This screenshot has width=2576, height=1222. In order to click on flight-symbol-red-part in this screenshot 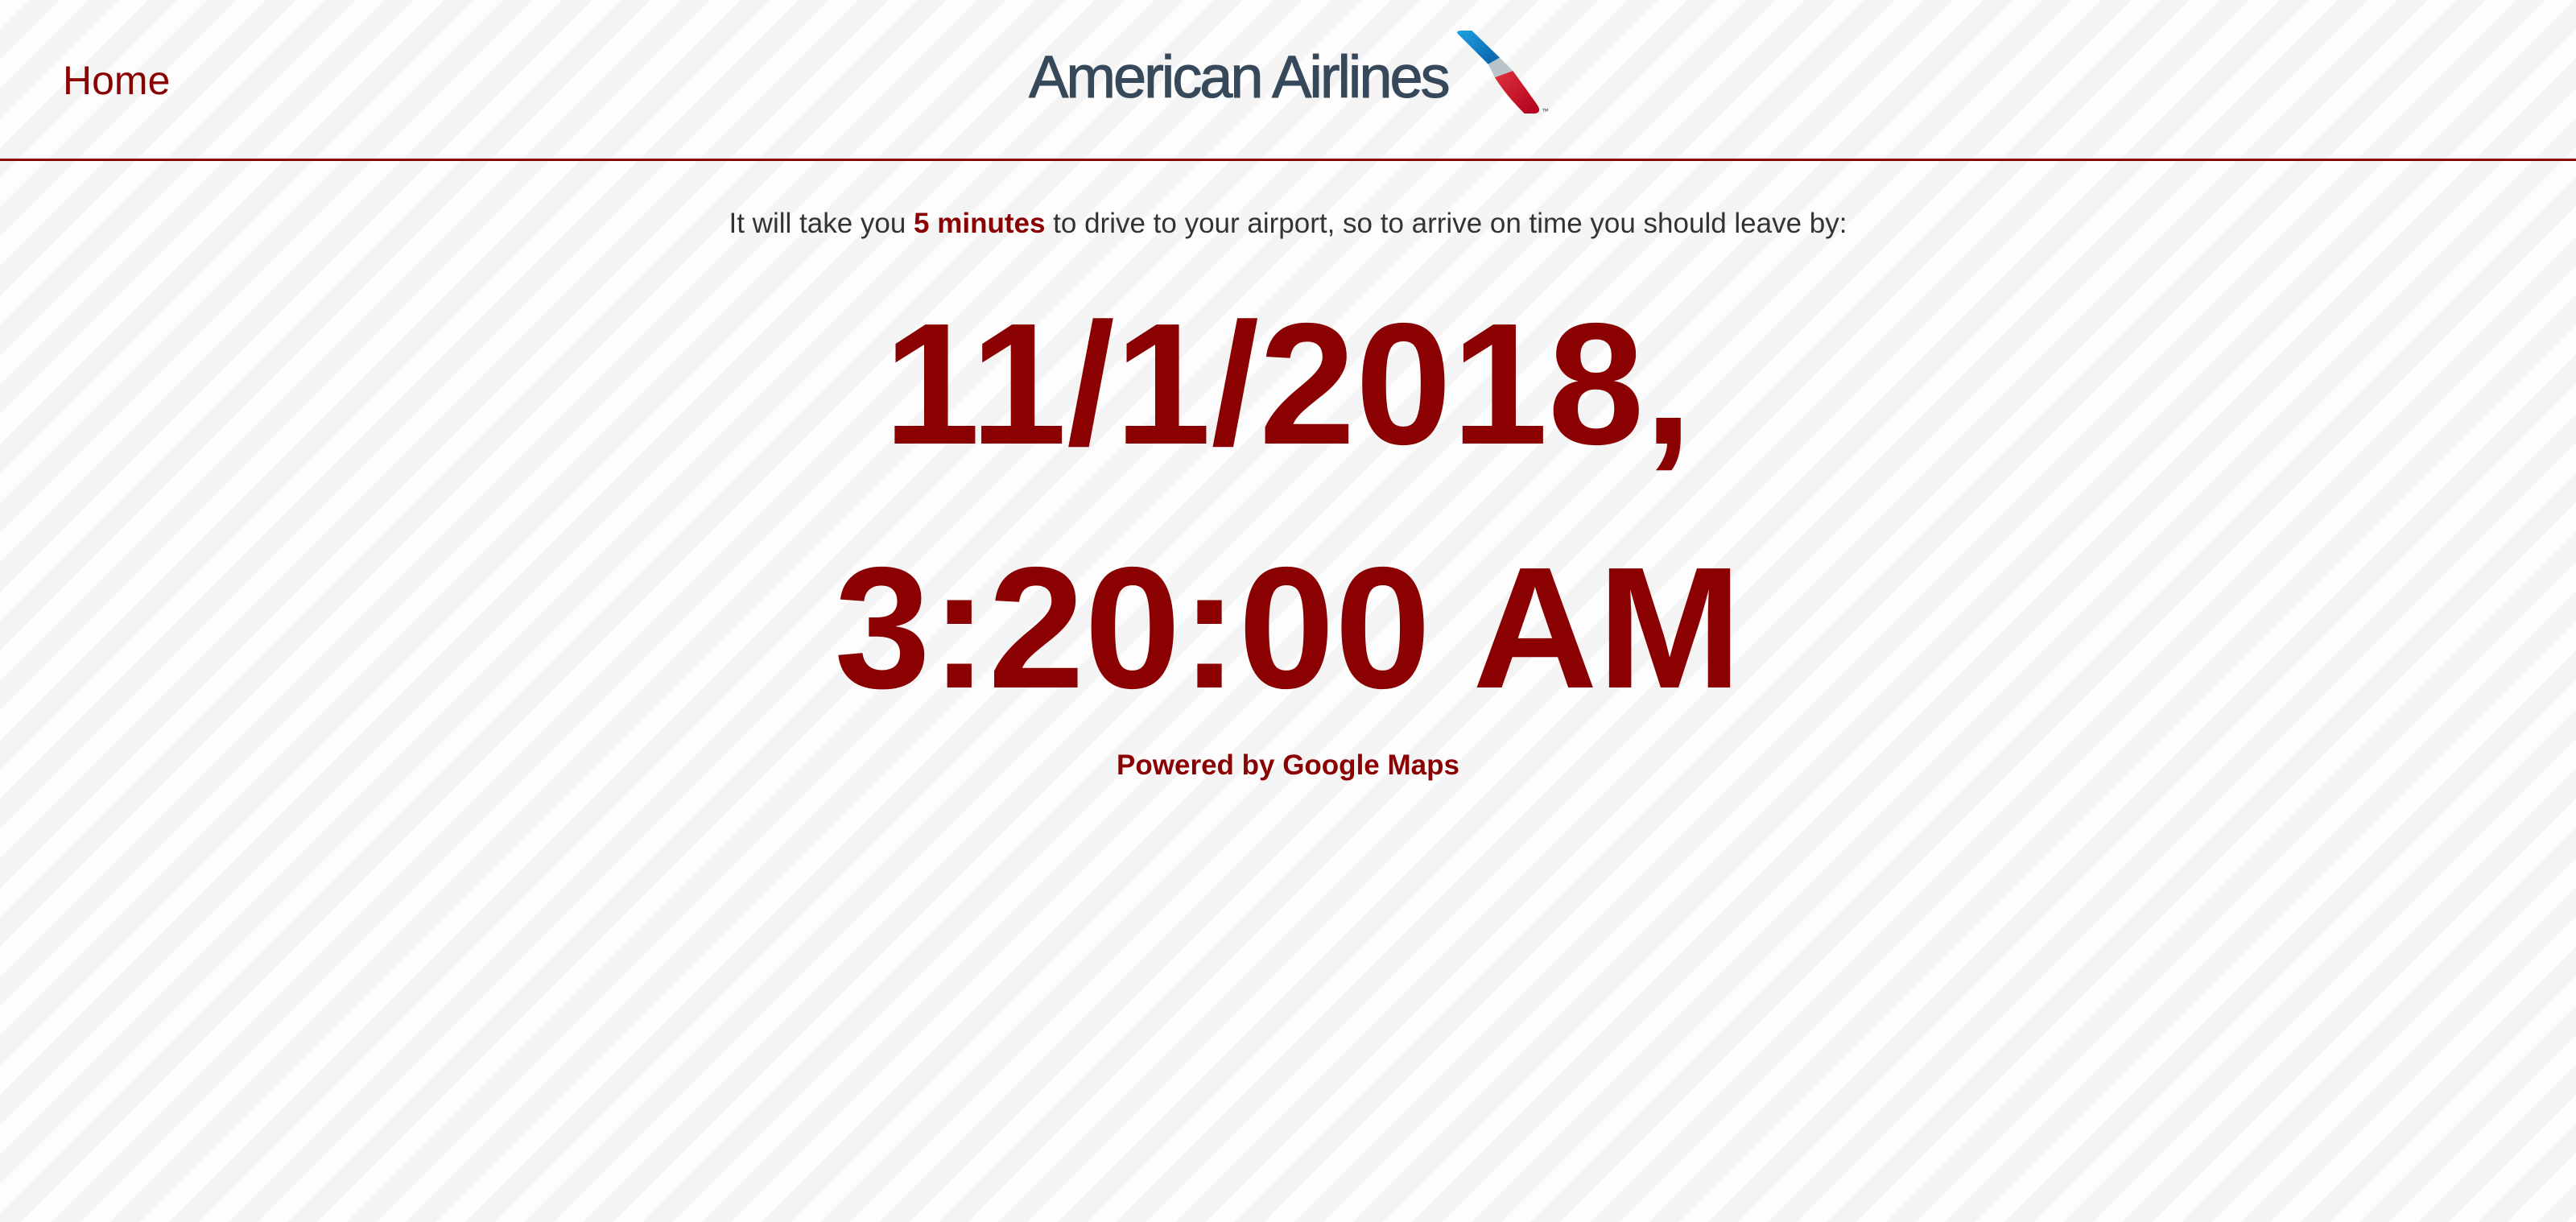, I will do `click(1517, 92)`.